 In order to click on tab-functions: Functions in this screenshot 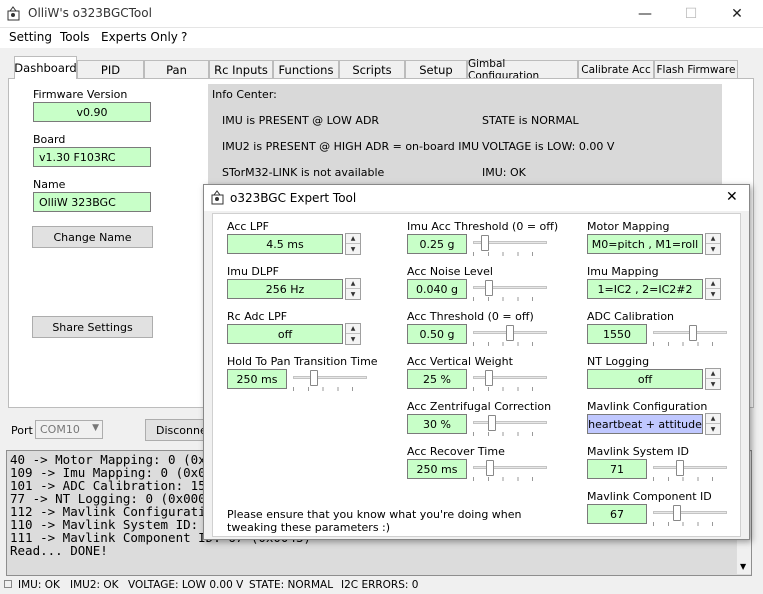, I will do `click(306, 69)`.